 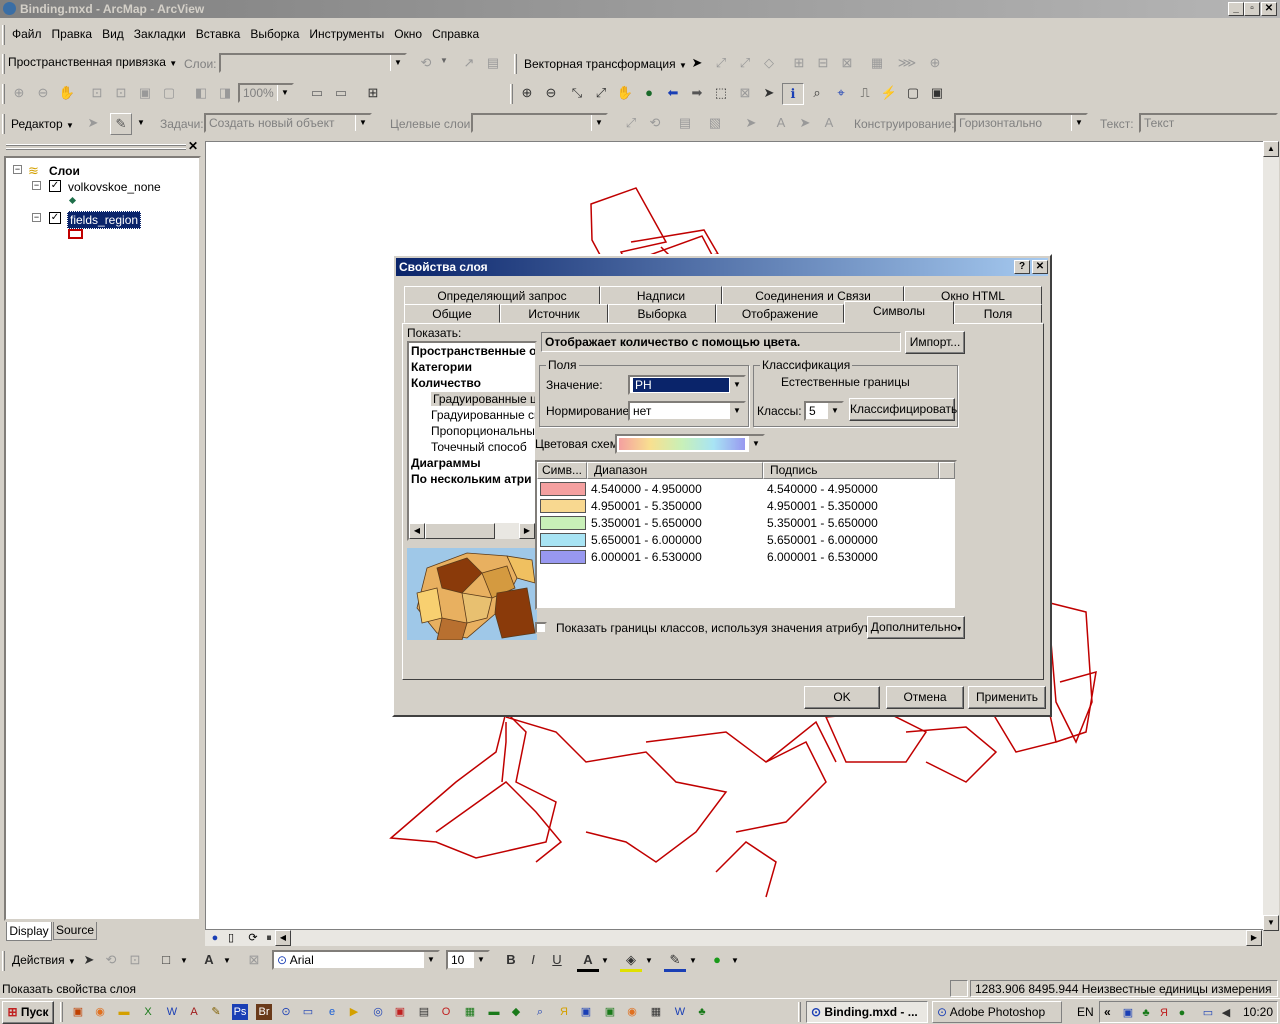 I want to click on rotate-icon: ⟲, so click(x=111, y=961).